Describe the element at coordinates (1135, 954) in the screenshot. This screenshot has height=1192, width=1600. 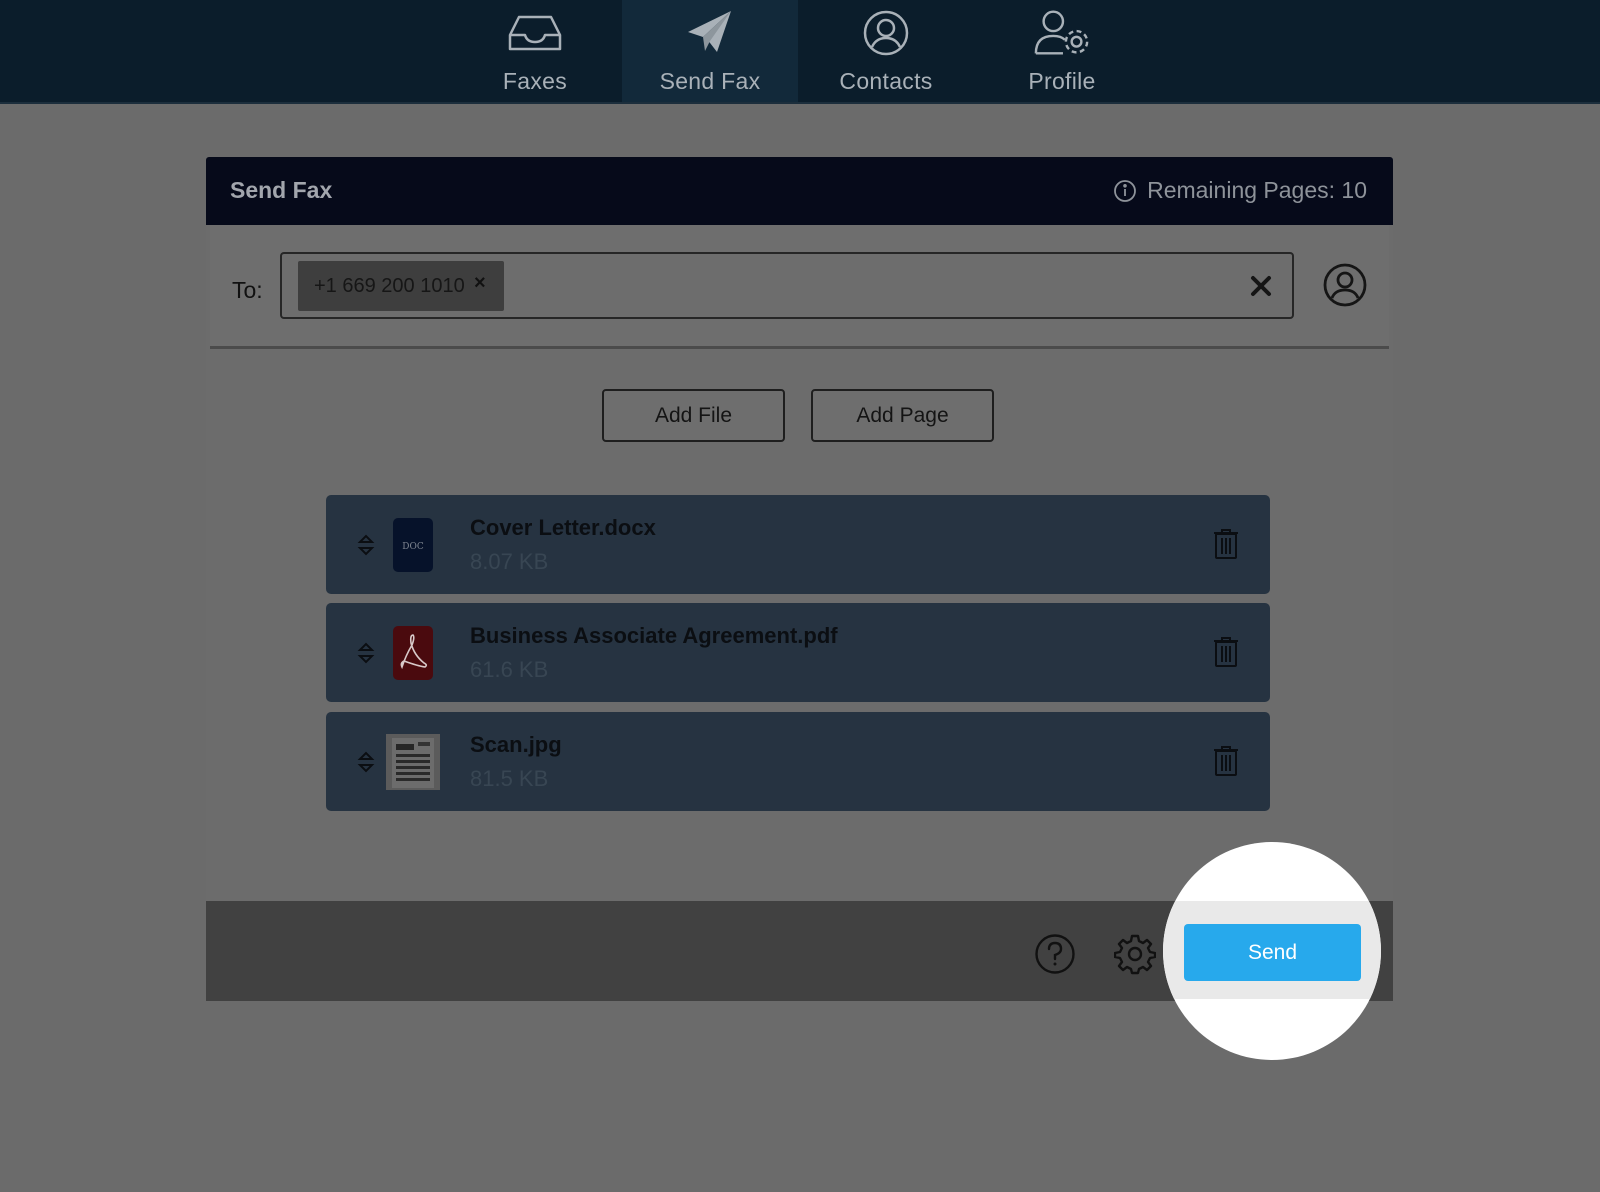
I see `gear-icon` at that location.